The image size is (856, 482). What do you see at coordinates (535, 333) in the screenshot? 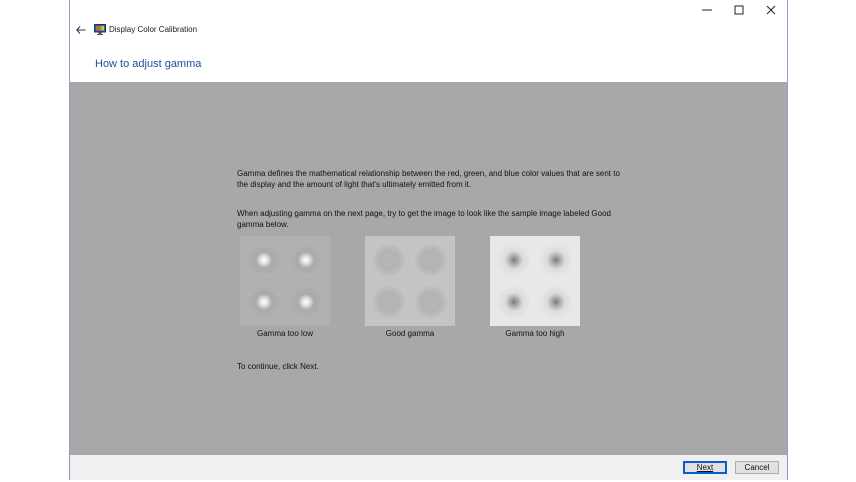
I see `caption-gamma-too-high: Gamma too high` at bounding box center [535, 333].